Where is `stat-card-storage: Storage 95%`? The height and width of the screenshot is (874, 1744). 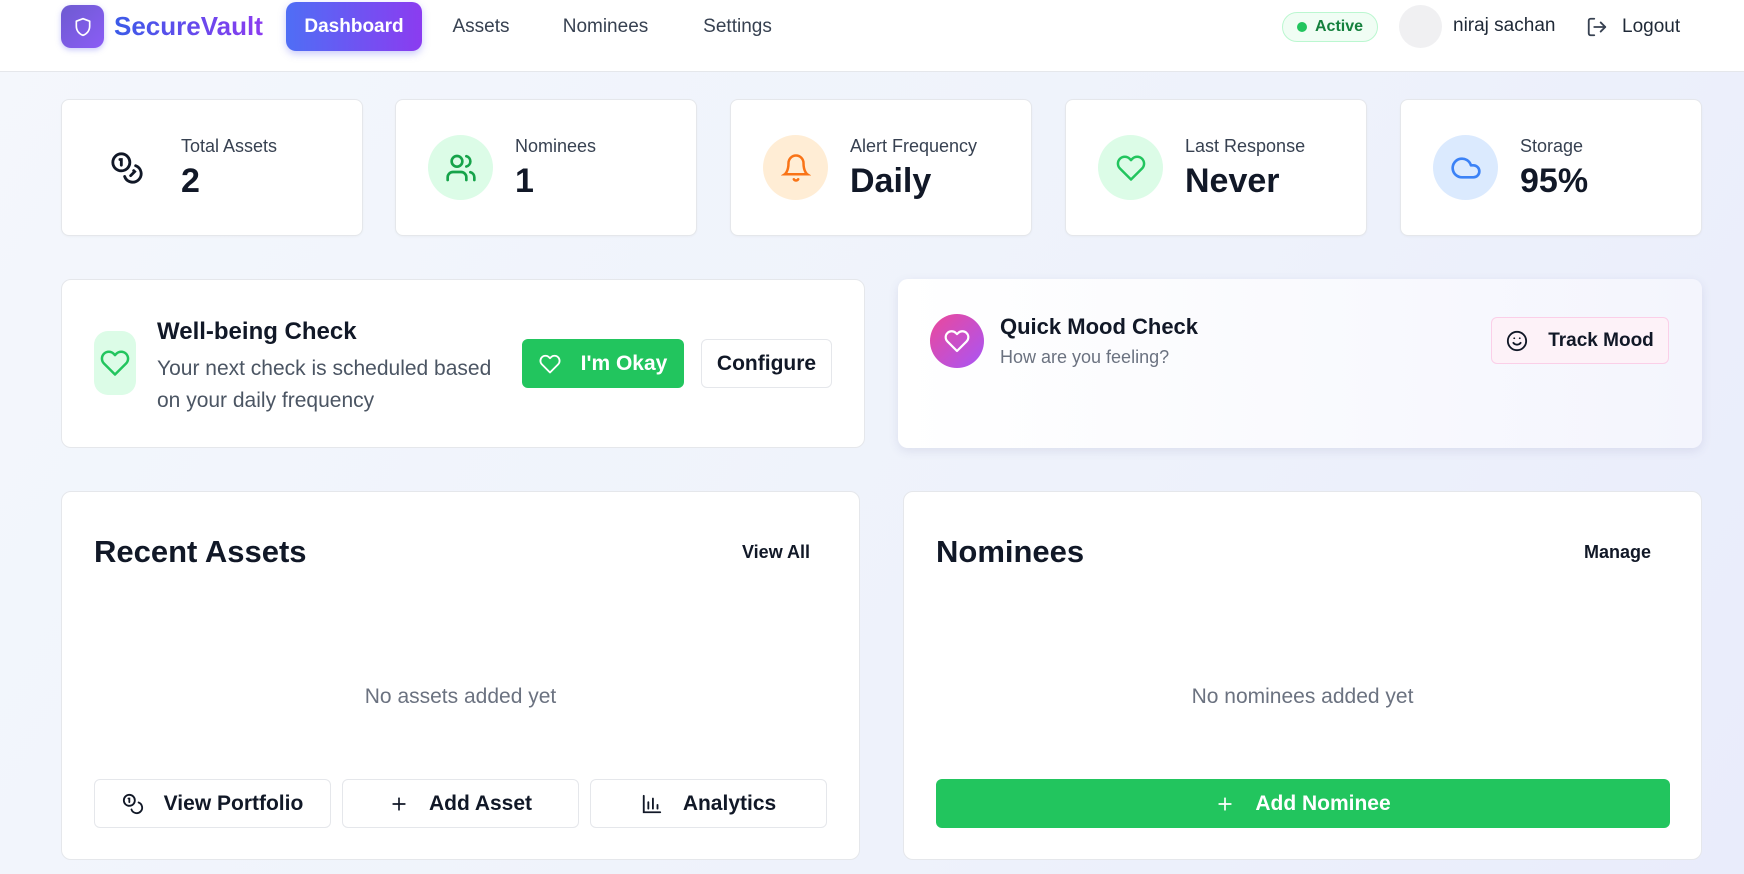
stat-card-storage: Storage 95% is located at coordinates (1551, 167).